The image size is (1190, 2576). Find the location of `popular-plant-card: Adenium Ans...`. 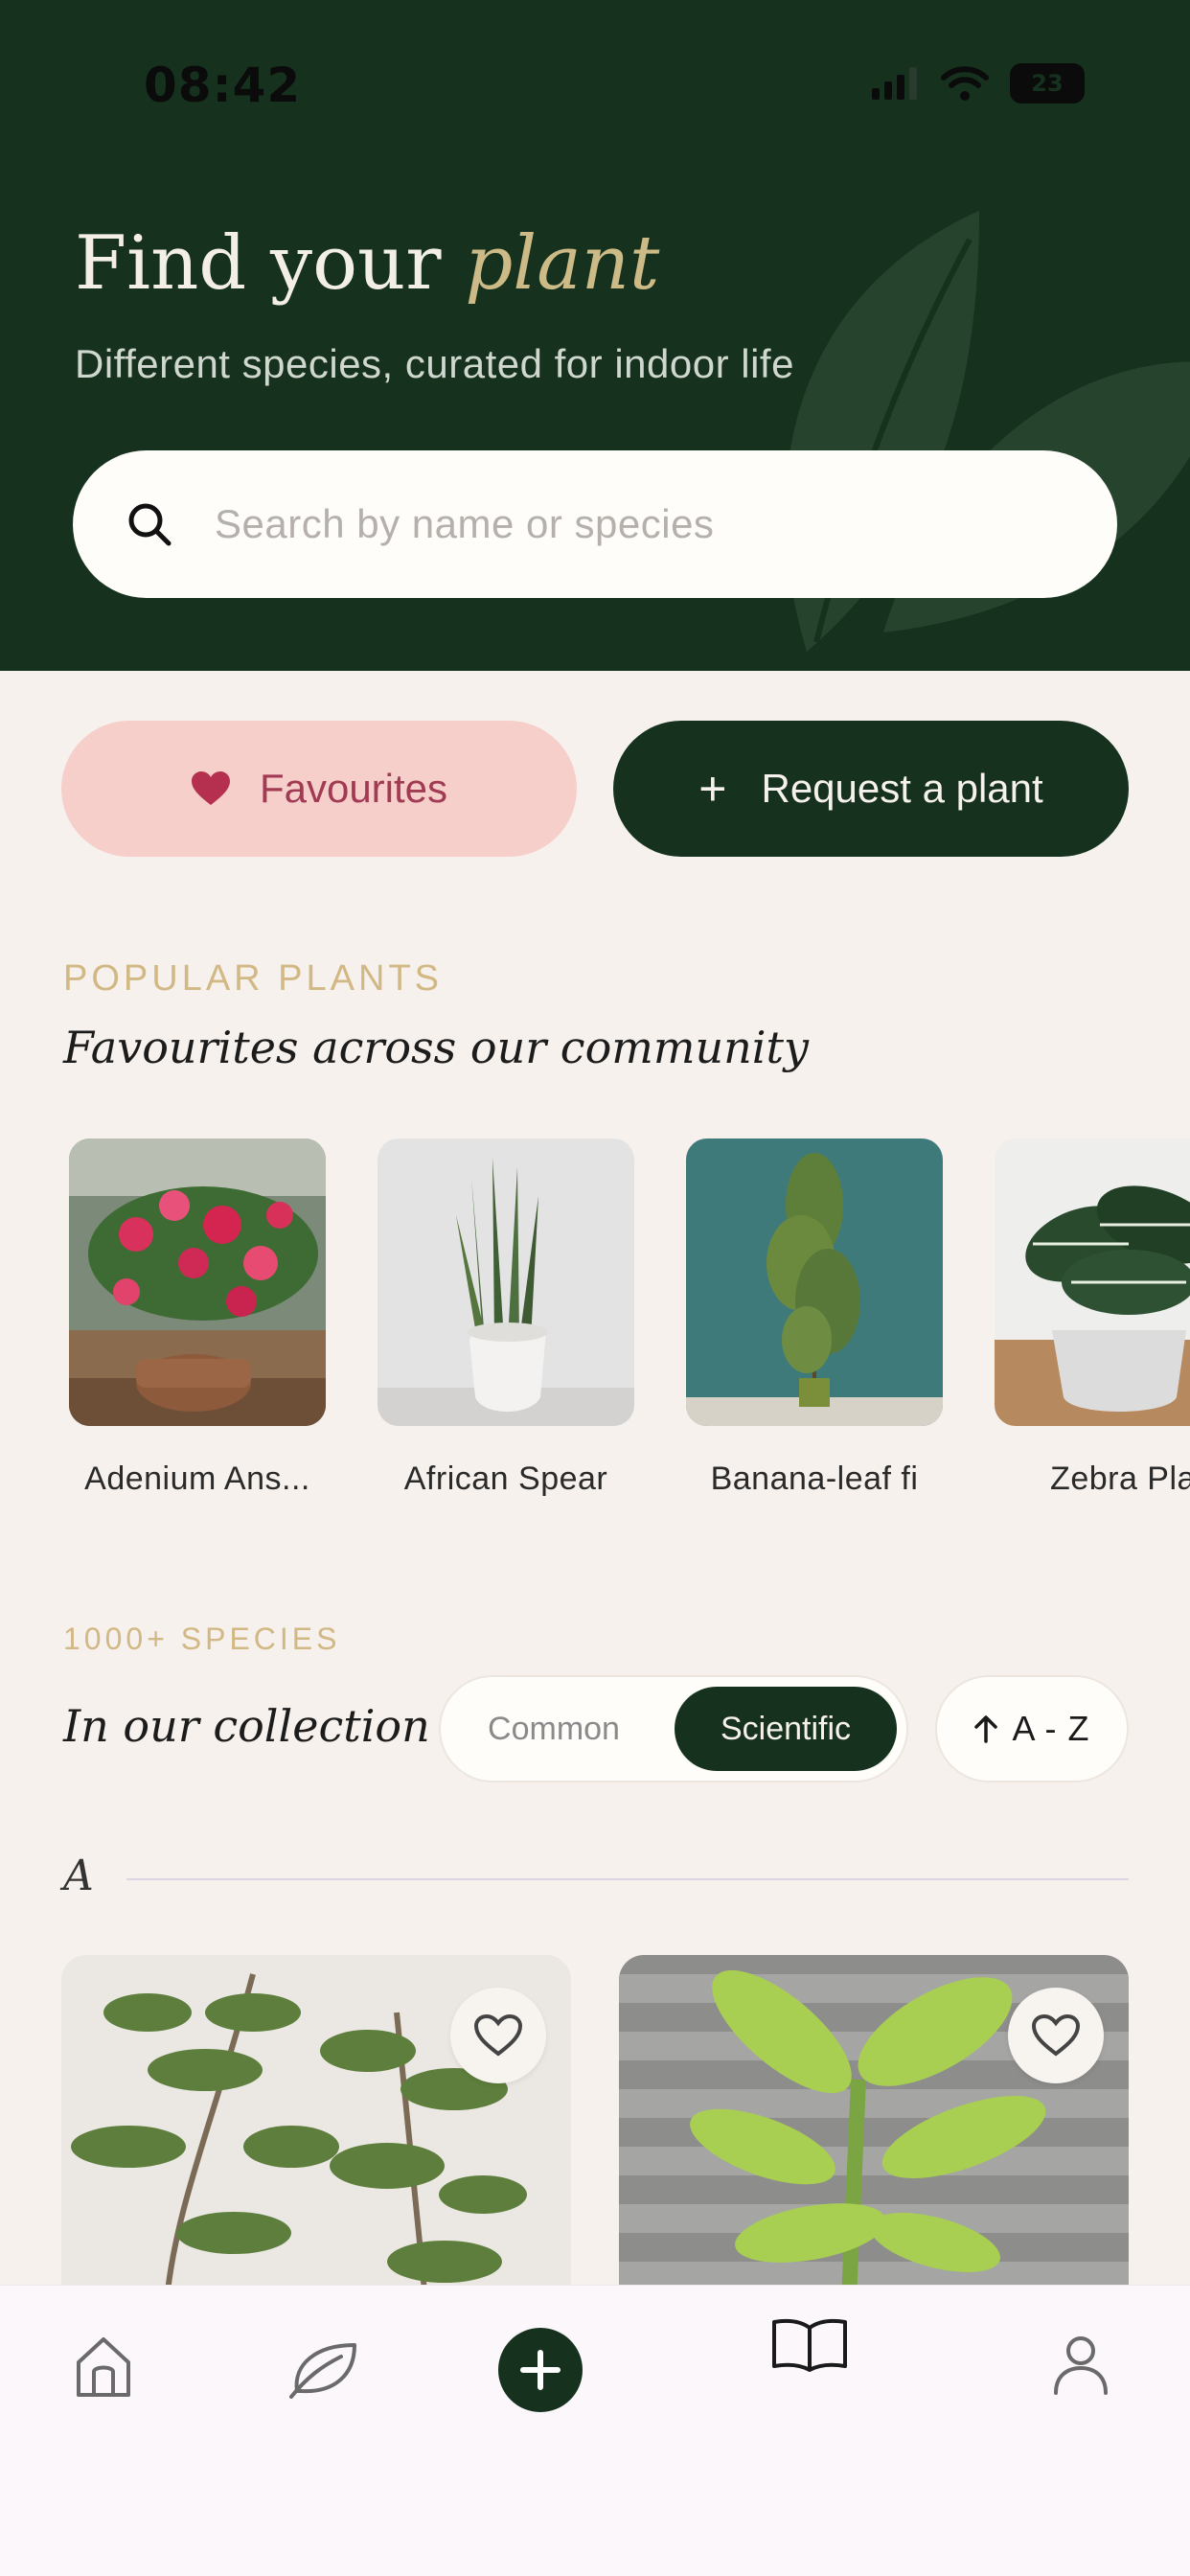

popular-plant-card: Adenium Ans... is located at coordinates (198, 1318).